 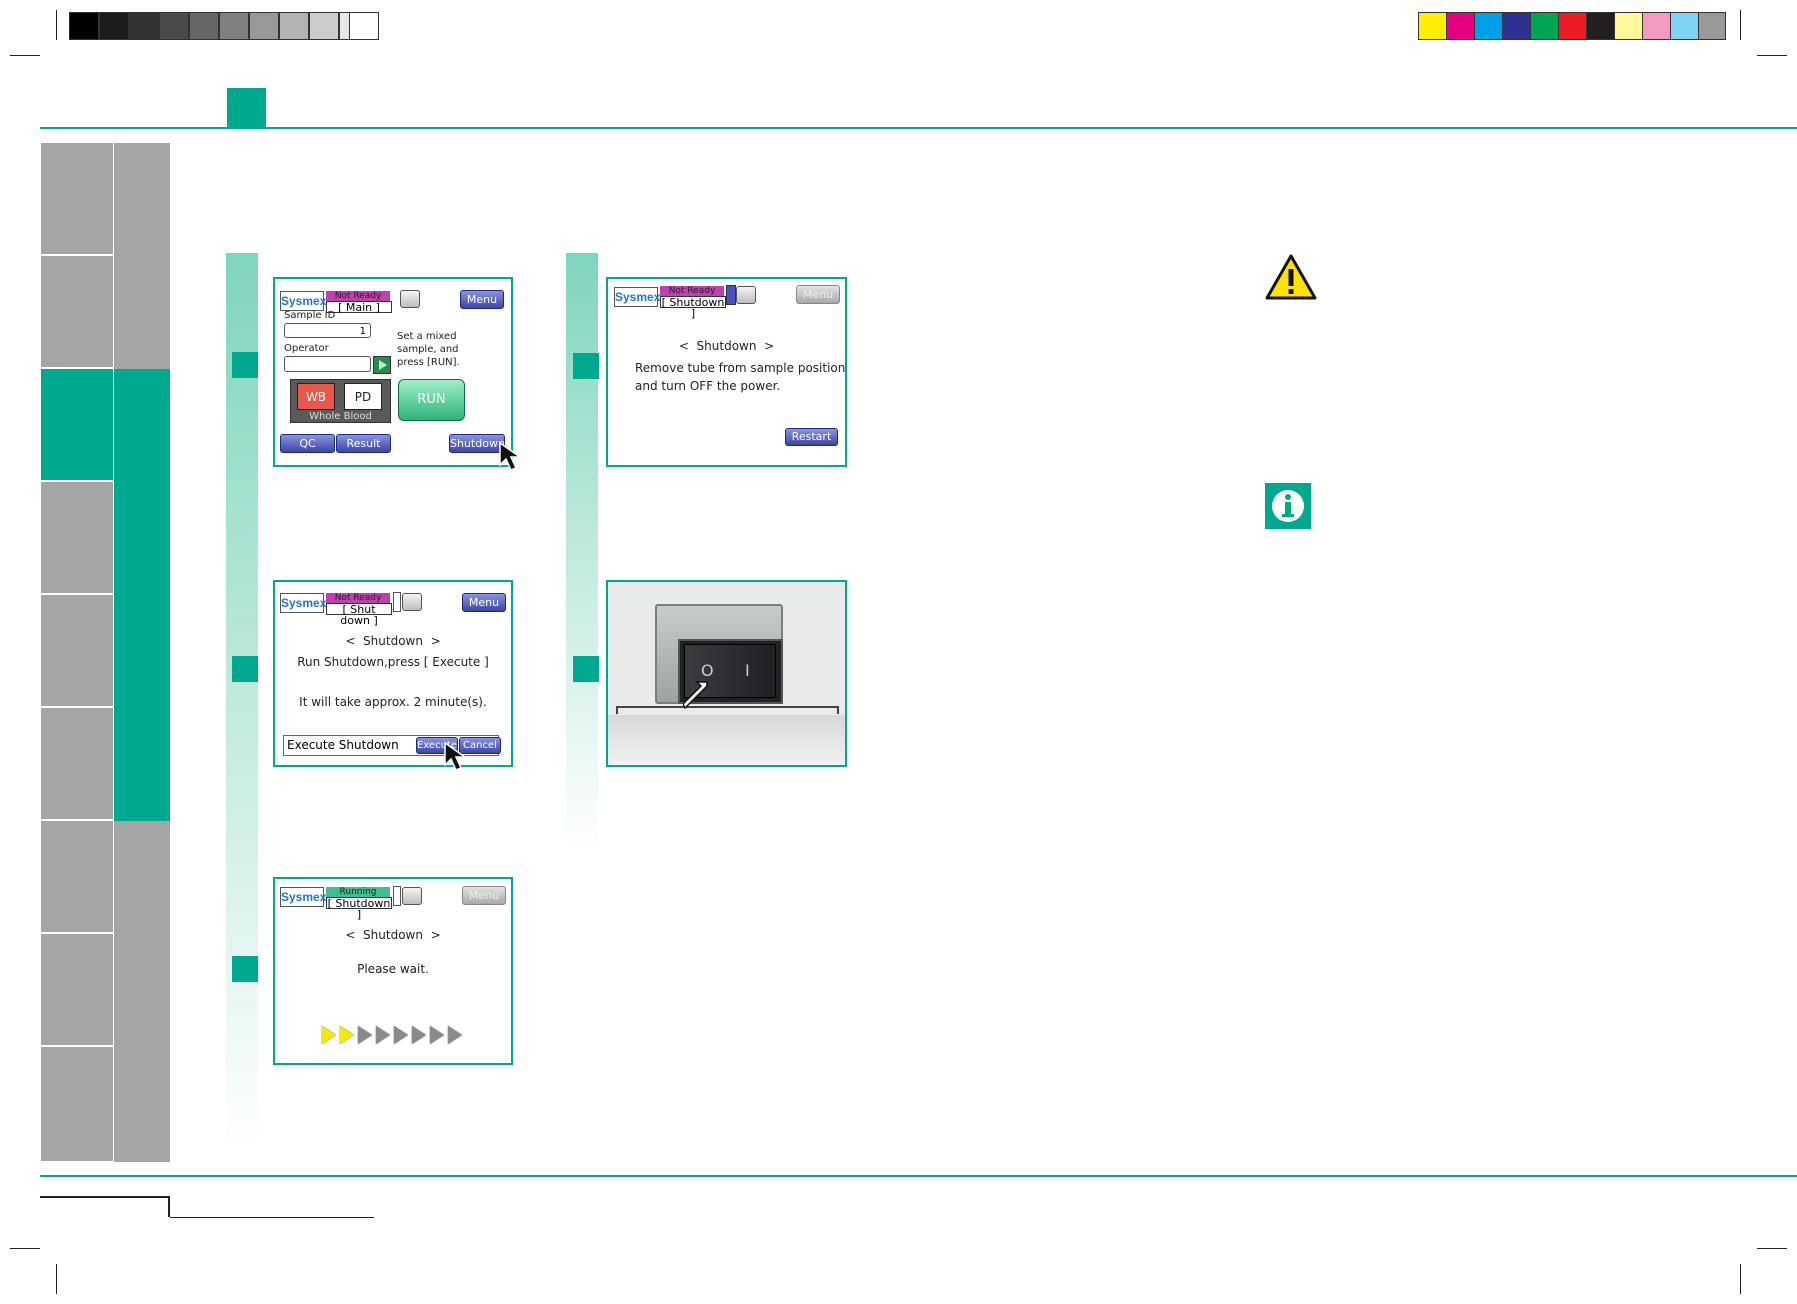 I want to click on please-wait-text: Please wait., so click(x=393, y=969).